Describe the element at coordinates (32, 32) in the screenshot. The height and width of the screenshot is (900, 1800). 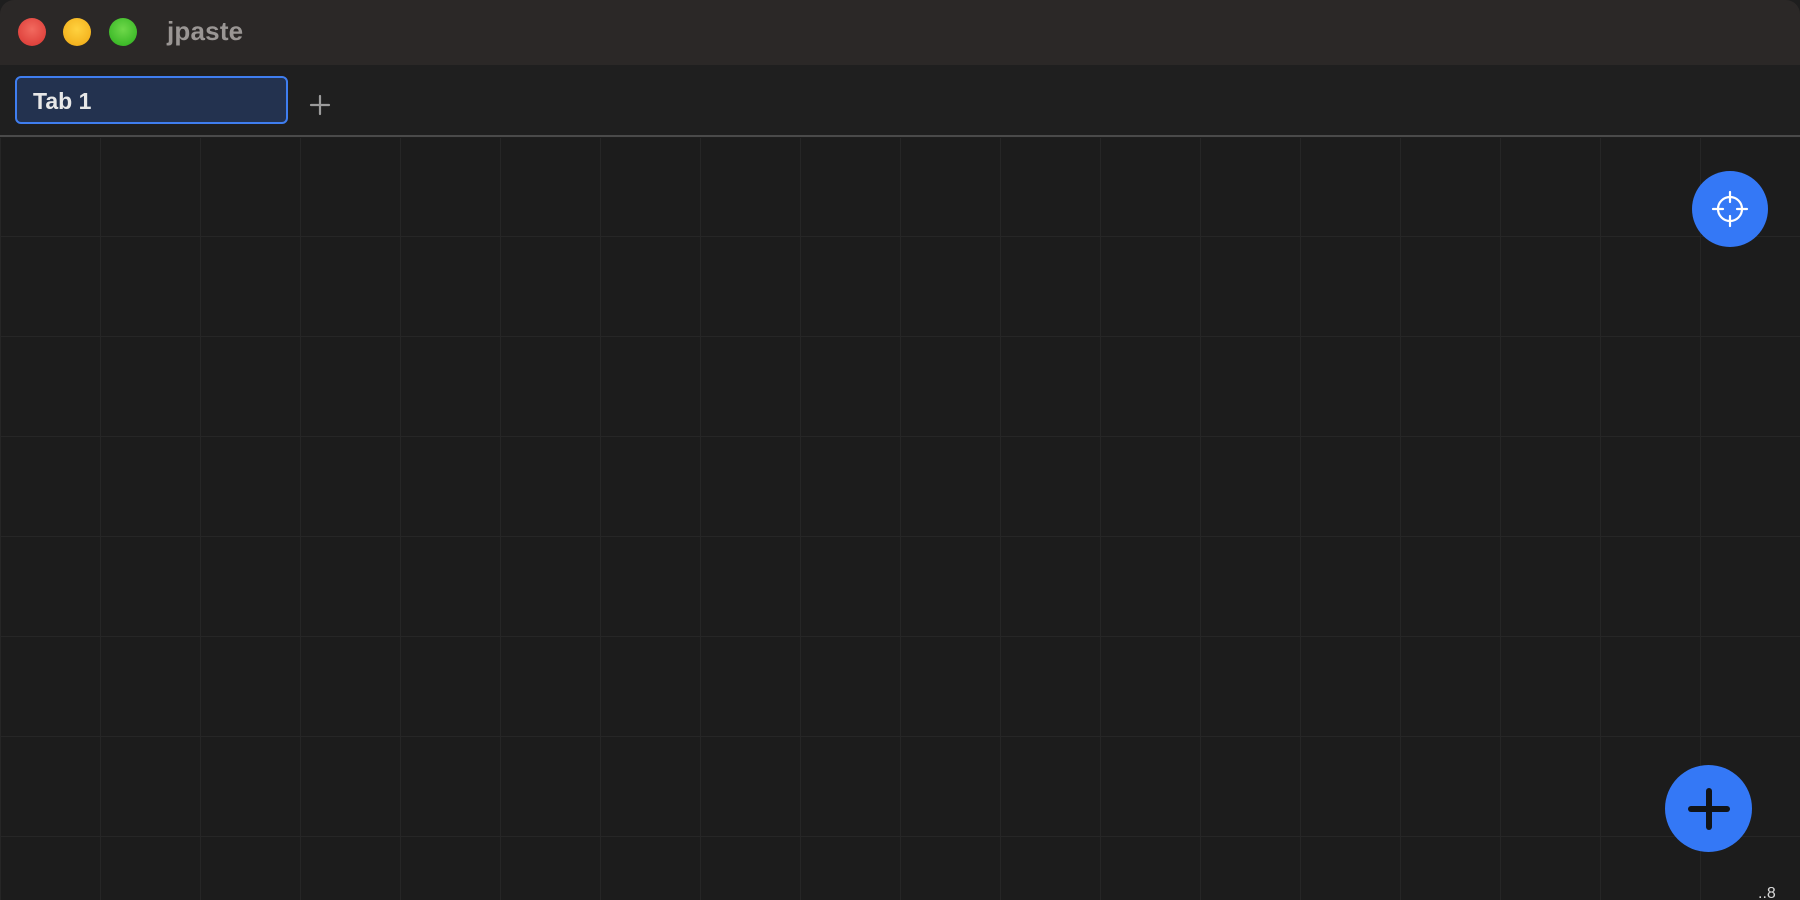
I see `close-window-button` at that location.